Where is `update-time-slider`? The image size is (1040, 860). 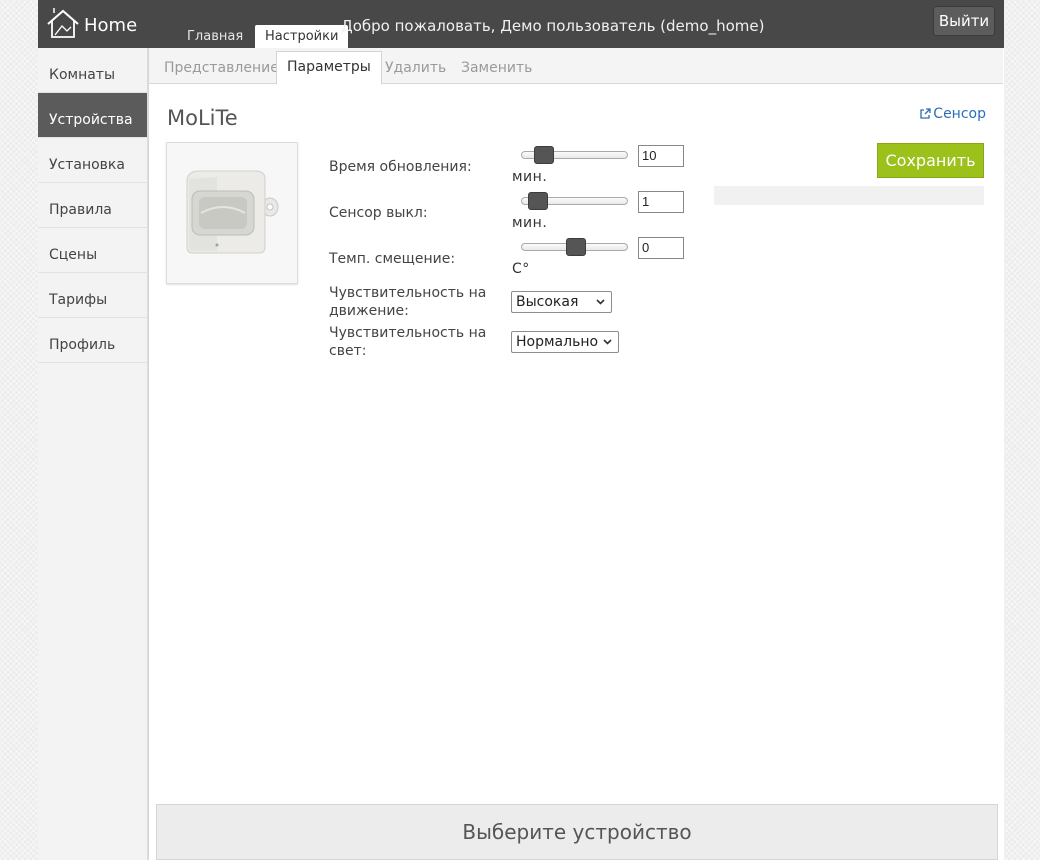 update-time-slider is located at coordinates (574, 155).